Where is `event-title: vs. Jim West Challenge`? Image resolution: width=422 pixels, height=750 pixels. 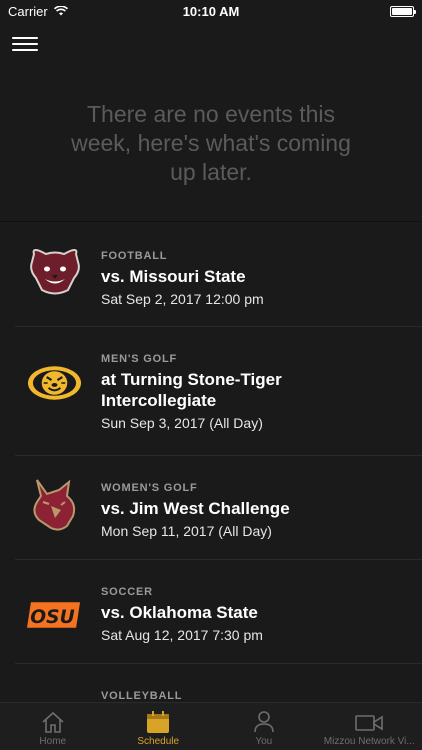
event-title: vs. Jim West Challenge is located at coordinates (195, 508).